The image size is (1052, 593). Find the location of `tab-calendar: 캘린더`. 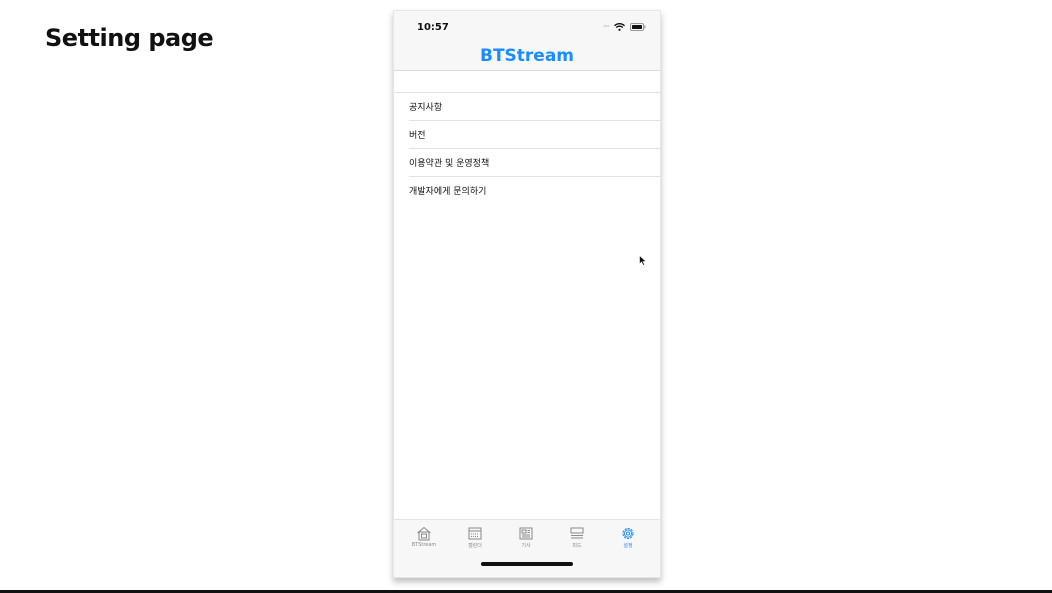

tab-calendar: 캘린더 is located at coordinates (475, 537).